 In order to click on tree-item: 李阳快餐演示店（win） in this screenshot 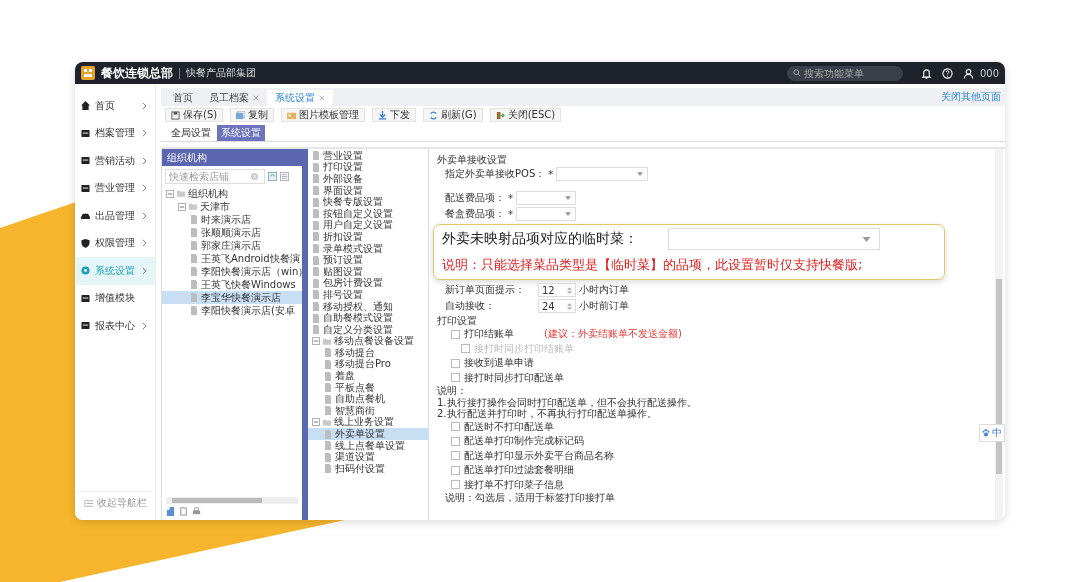, I will do `click(232, 271)`.